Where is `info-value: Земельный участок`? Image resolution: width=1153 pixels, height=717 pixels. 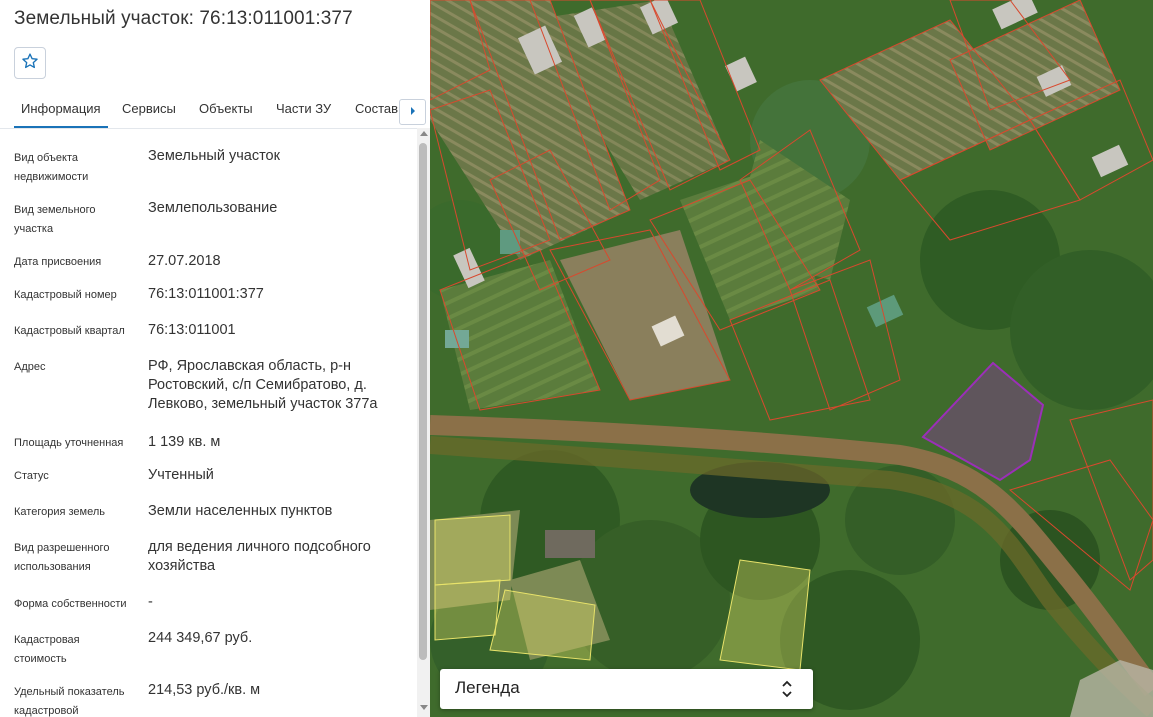
info-value: Земельный участок is located at coordinates (214, 156).